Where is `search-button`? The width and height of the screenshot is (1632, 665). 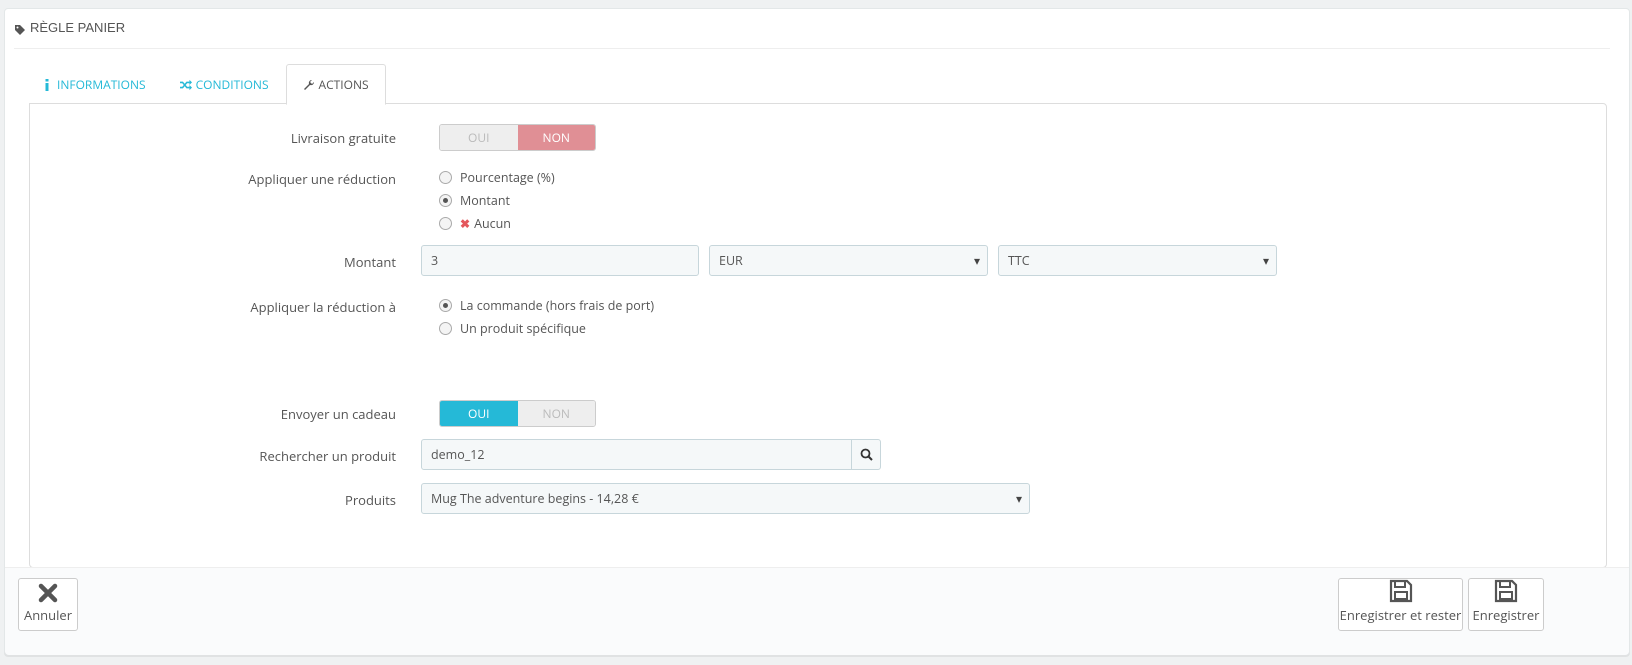 search-button is located at coordinates (866, 454).